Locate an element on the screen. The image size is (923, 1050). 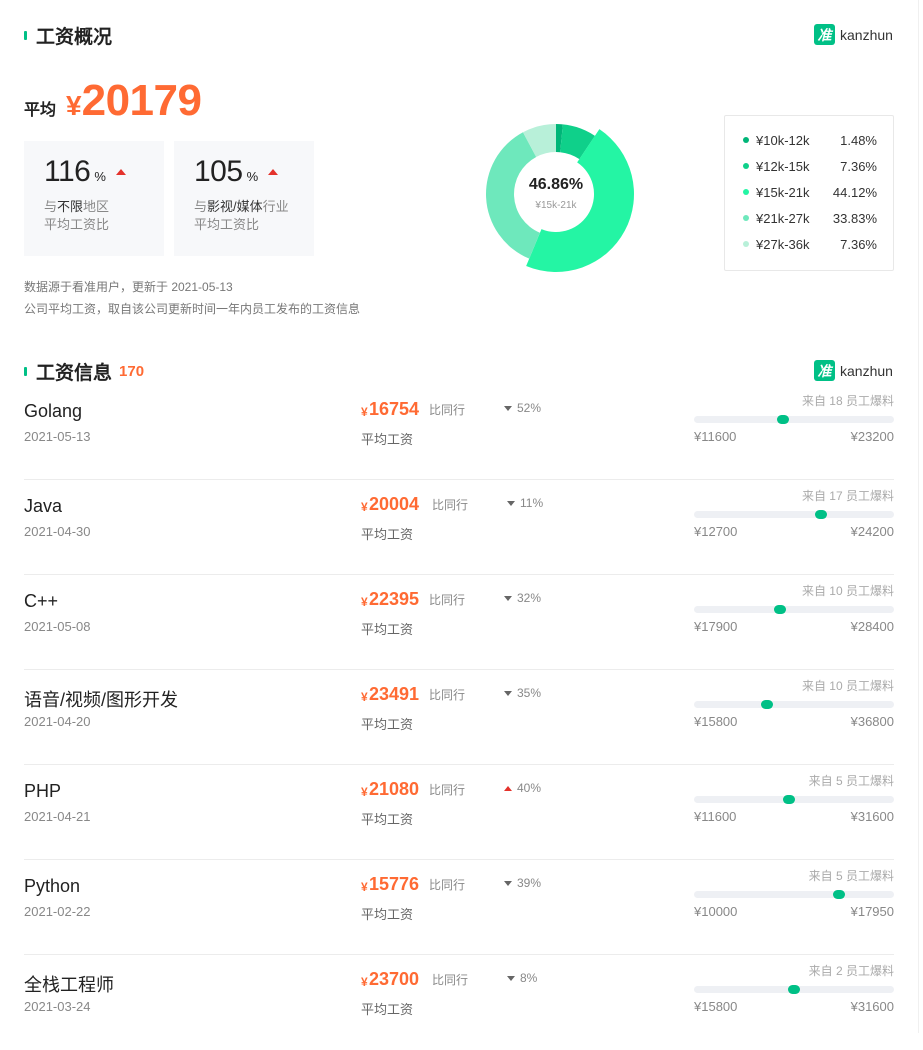
legend-range: ¥15k-21k is located at coordinates (783, 192).